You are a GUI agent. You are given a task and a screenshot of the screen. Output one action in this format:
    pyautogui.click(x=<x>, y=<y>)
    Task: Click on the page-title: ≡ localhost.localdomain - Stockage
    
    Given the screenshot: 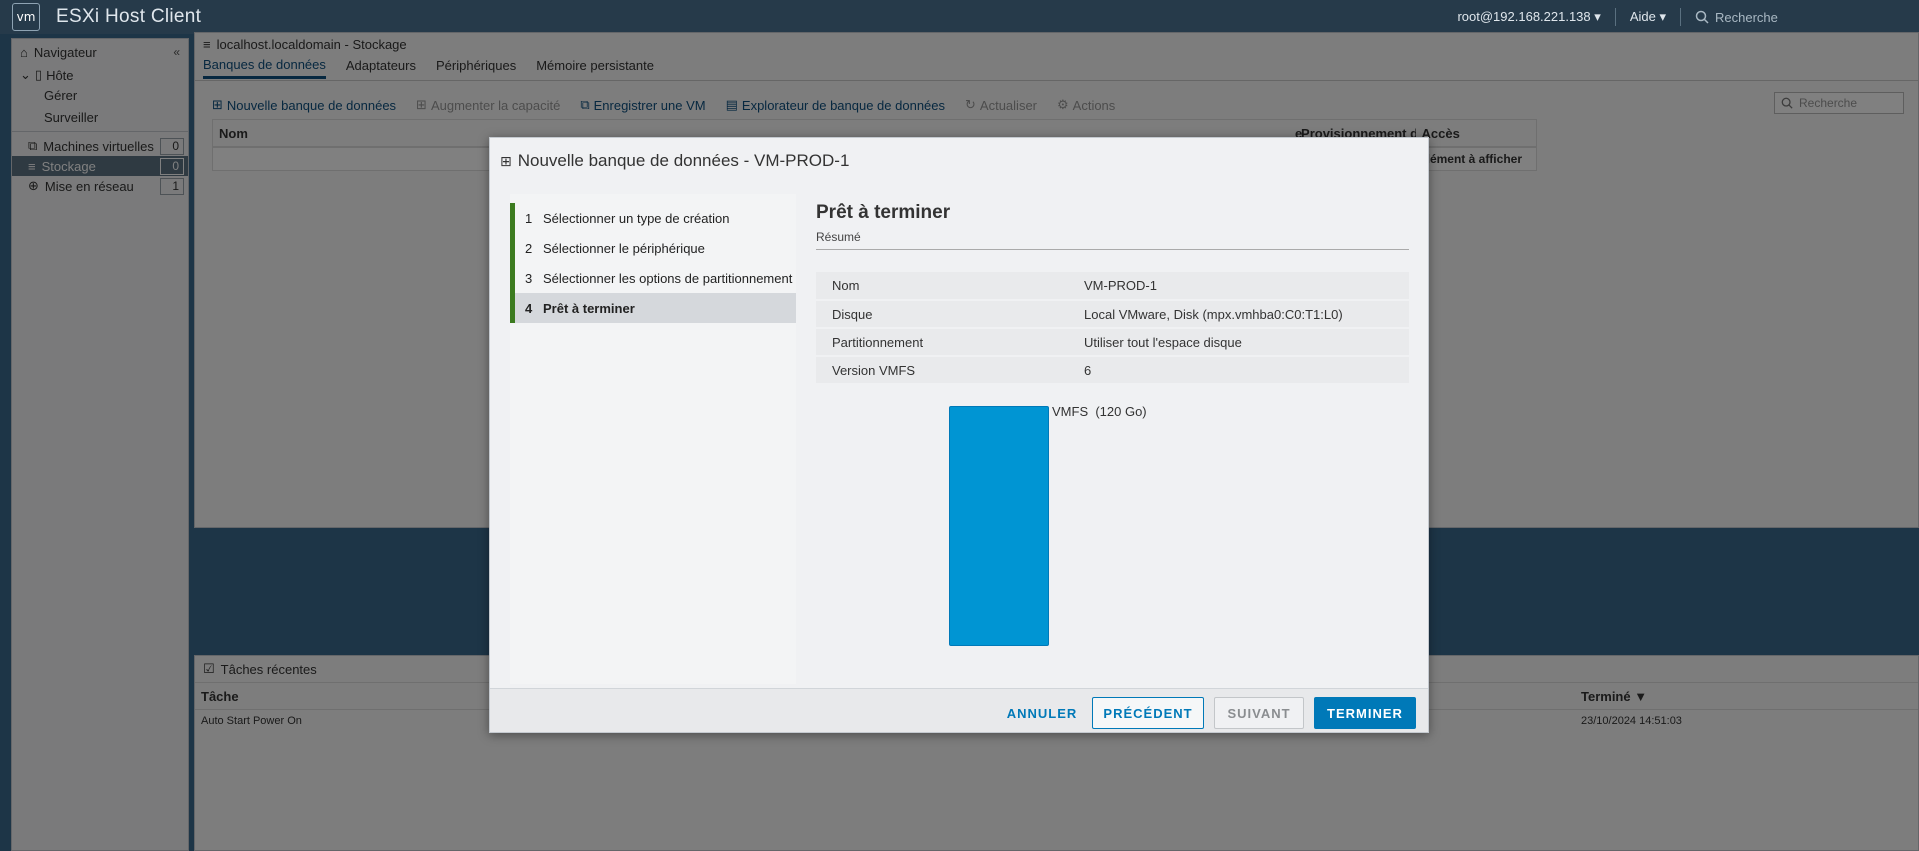 What is the action you would take?
    pyautogui.click(x=305, y=44)
    